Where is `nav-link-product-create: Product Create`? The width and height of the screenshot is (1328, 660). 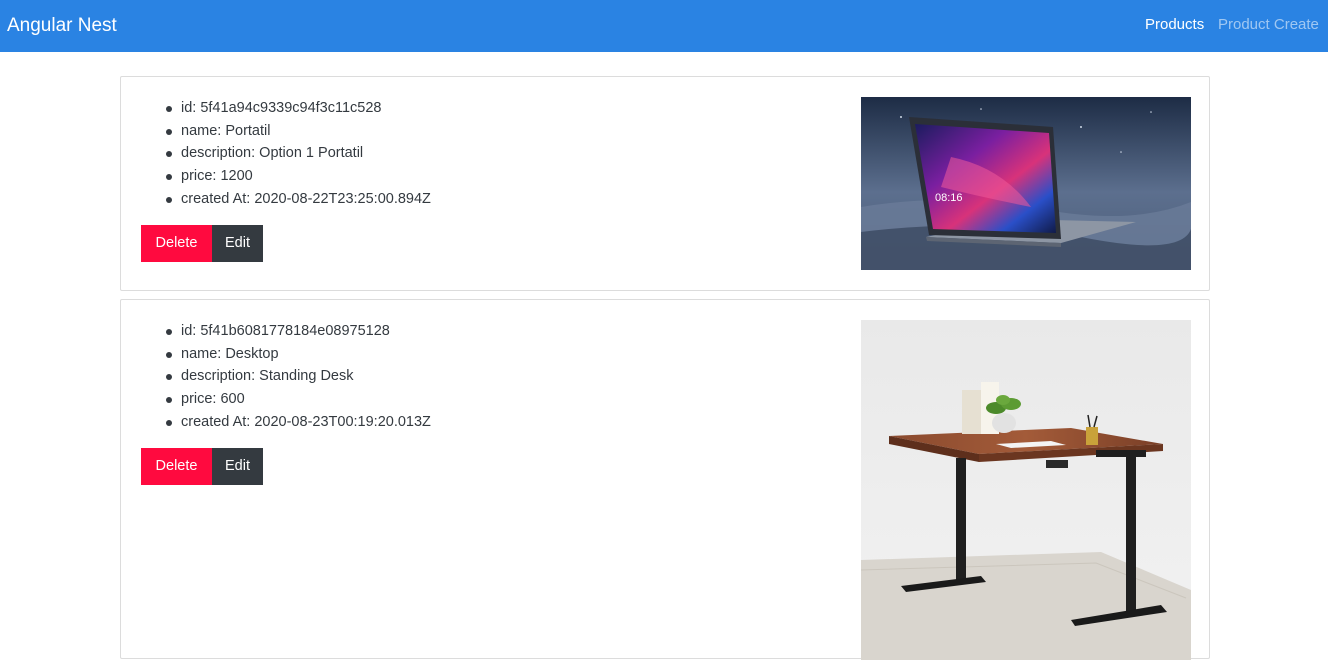 nav-link-product-create: Product Create is located at coordinates (1268, 25).